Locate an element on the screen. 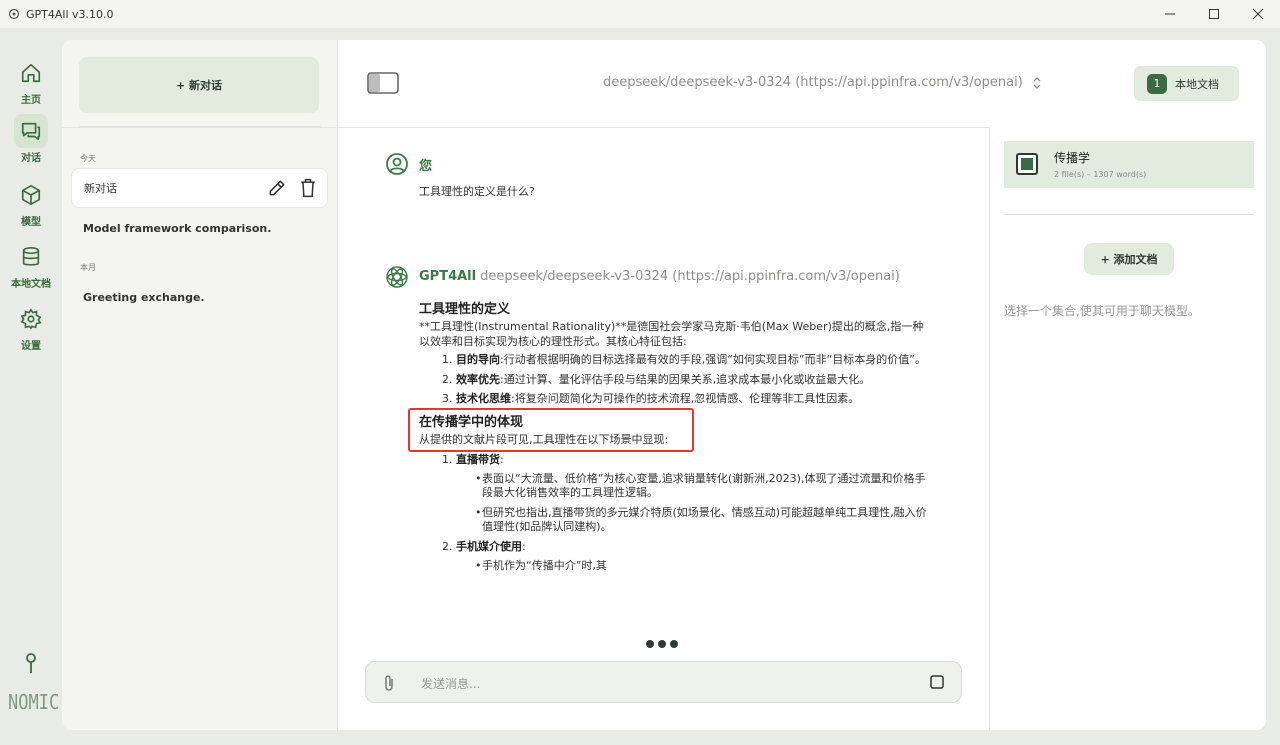 This screenshot has width=1280, height=745. bullet-item: • 手机作为“传播中介”时,其 is located at coordinates (703, 566).